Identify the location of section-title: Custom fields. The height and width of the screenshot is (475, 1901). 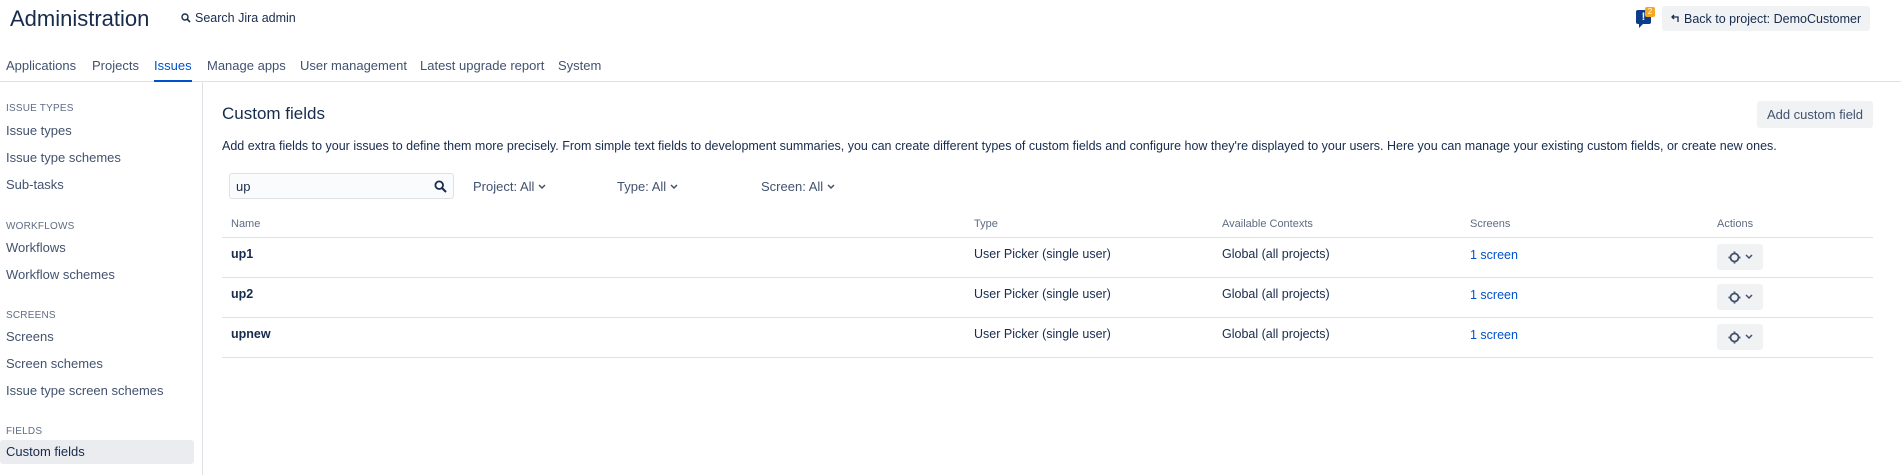
(273, 113).